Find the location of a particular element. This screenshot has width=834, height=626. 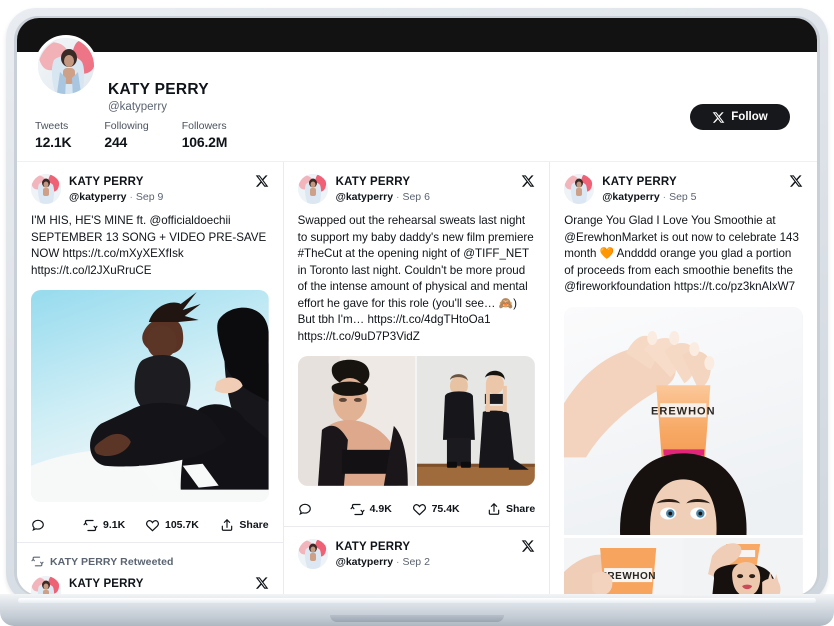

retweet-count: 4.9K is located at coordinates (380, 509).